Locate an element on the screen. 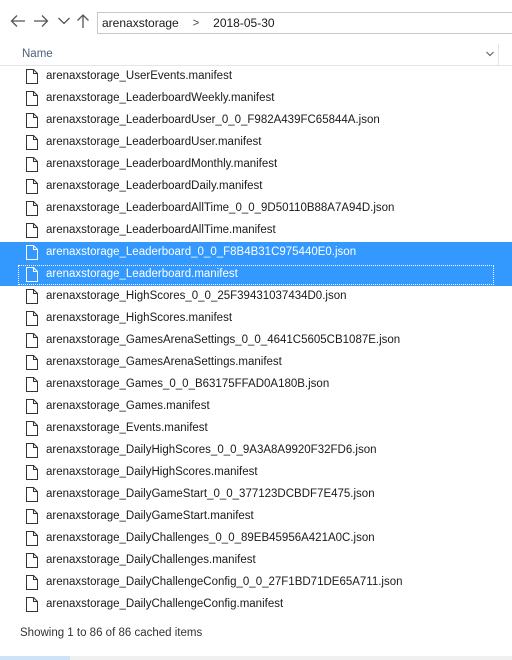 Image resolution: width=512 pixels, height=660 pixels. breadcrumb-item-storage: arenaxstorage is located at coordinates (140, 23).